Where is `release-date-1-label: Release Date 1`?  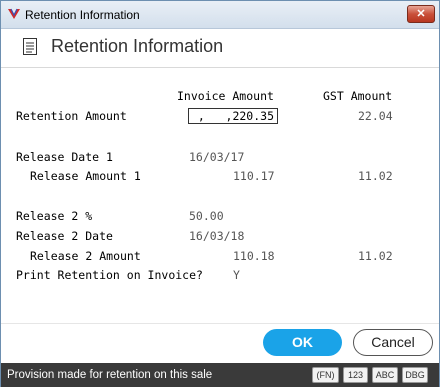 release-date-1-label: Release Date 1 is located at coordinates (64, 157).